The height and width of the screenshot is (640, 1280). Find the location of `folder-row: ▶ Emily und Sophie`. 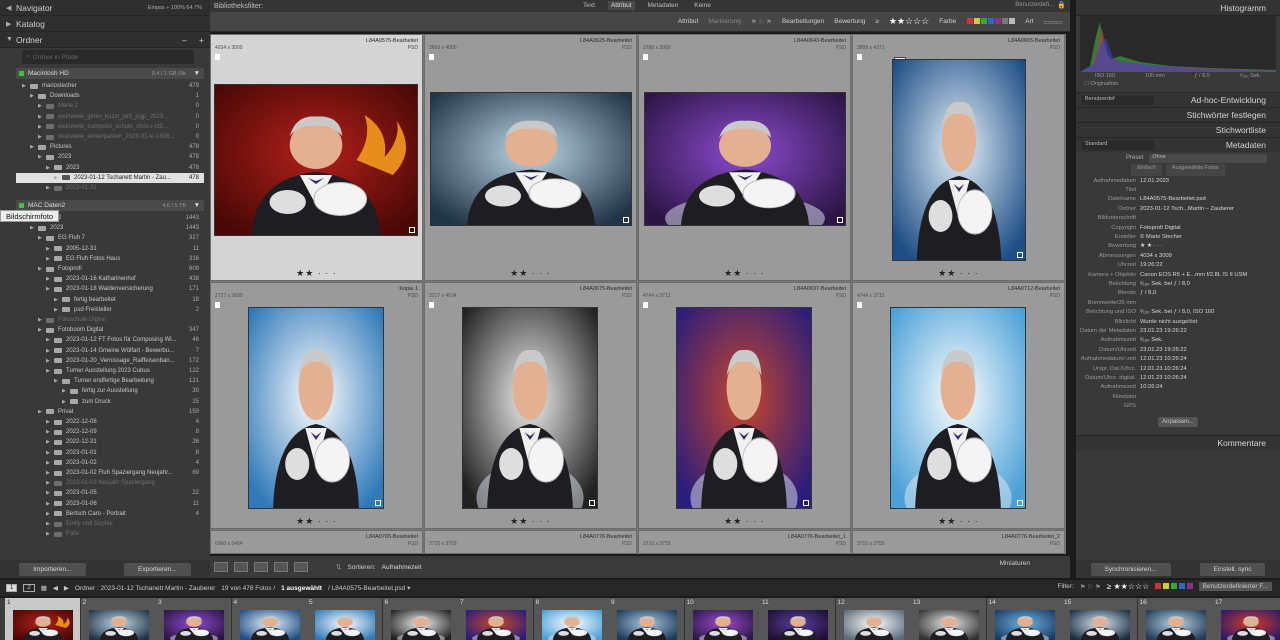

folder-row: ▶ Emily und Sophie is located at coordinates (110, 524).